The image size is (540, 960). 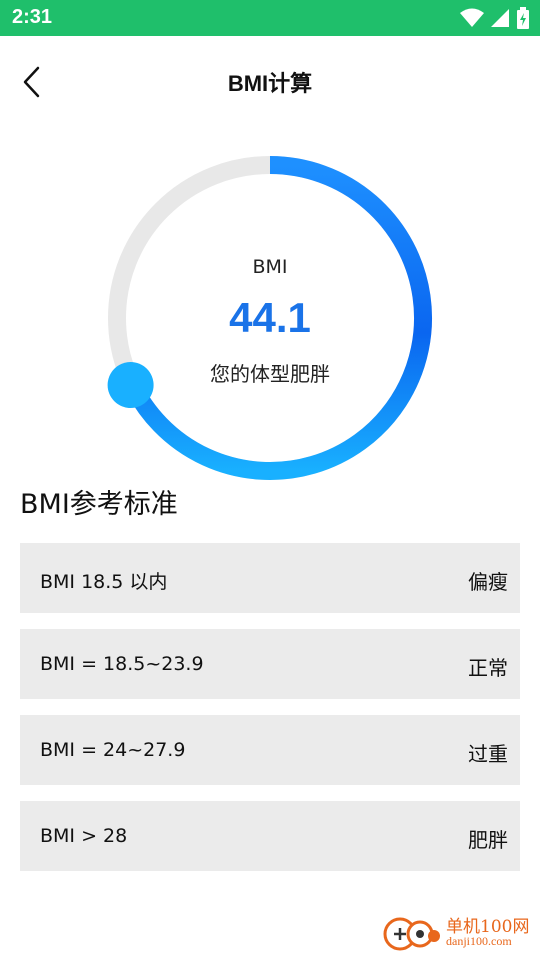 I want to click on status-time: 2:31, so click(x=32, y=17).